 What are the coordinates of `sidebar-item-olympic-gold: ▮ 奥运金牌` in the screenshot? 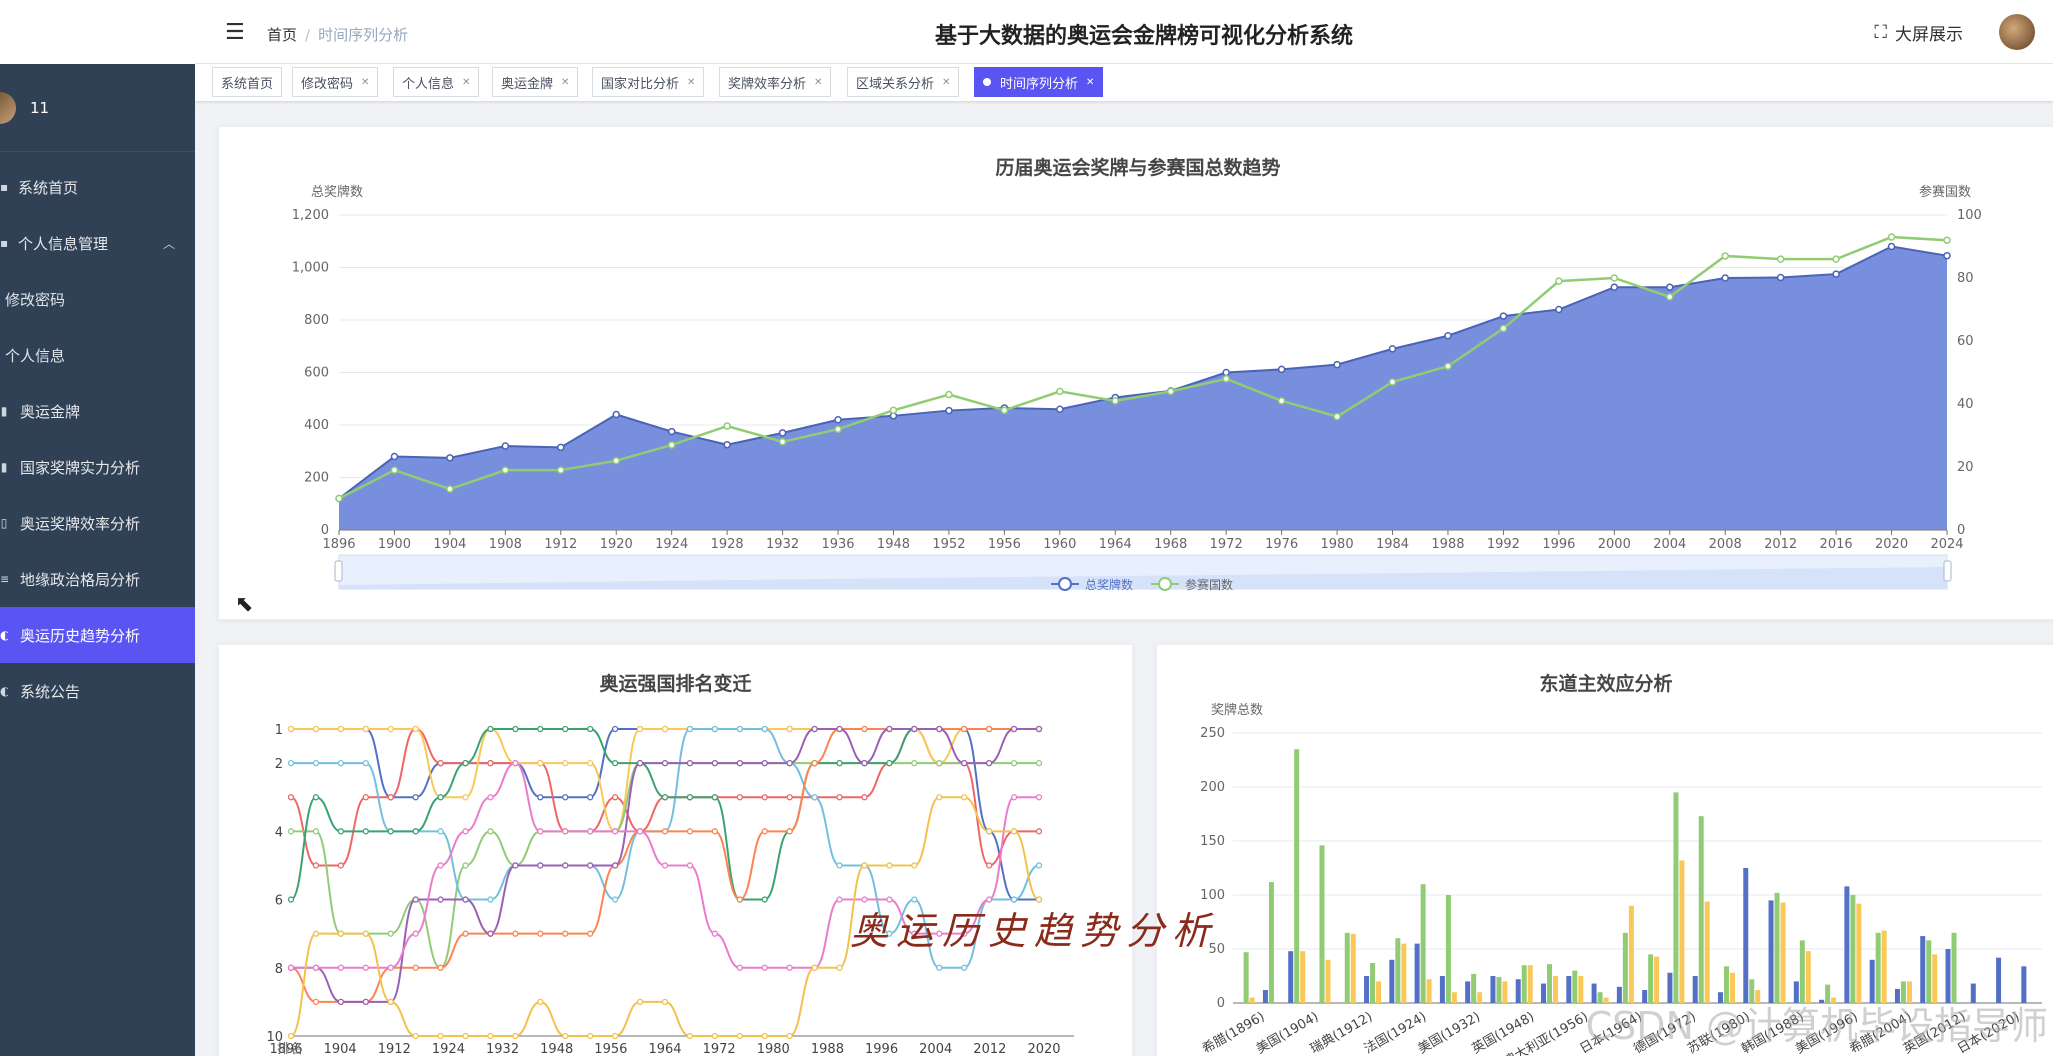 It's located at (97, 411).